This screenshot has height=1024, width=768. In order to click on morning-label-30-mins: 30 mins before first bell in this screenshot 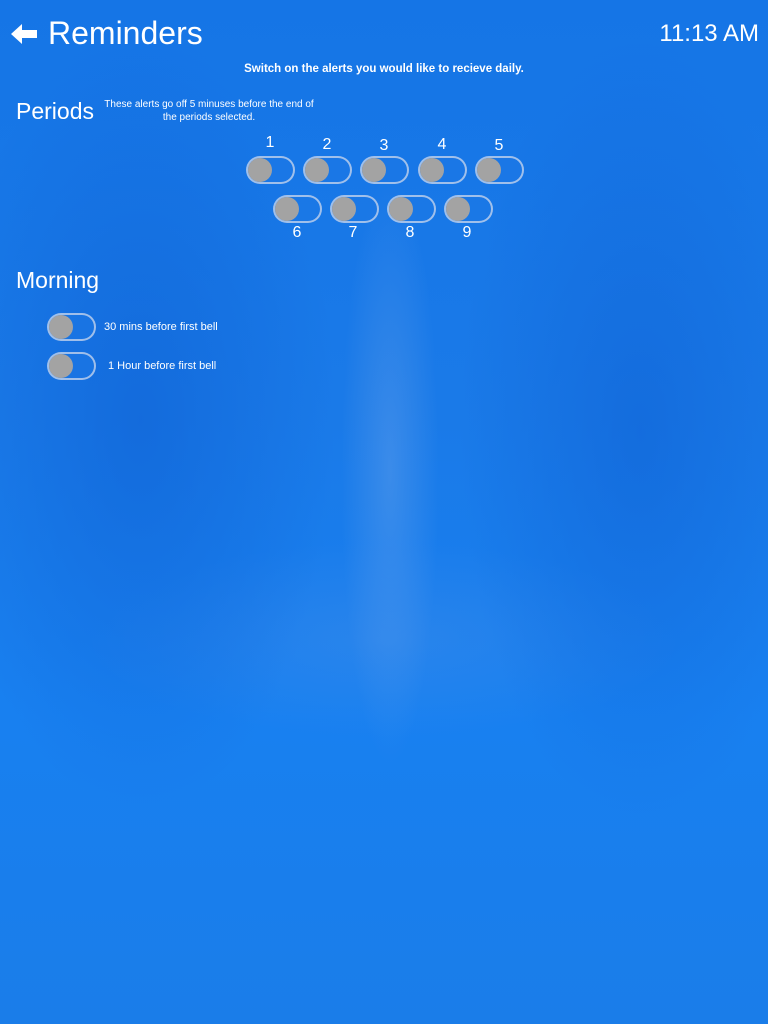, I will do `click(161, 327)`.